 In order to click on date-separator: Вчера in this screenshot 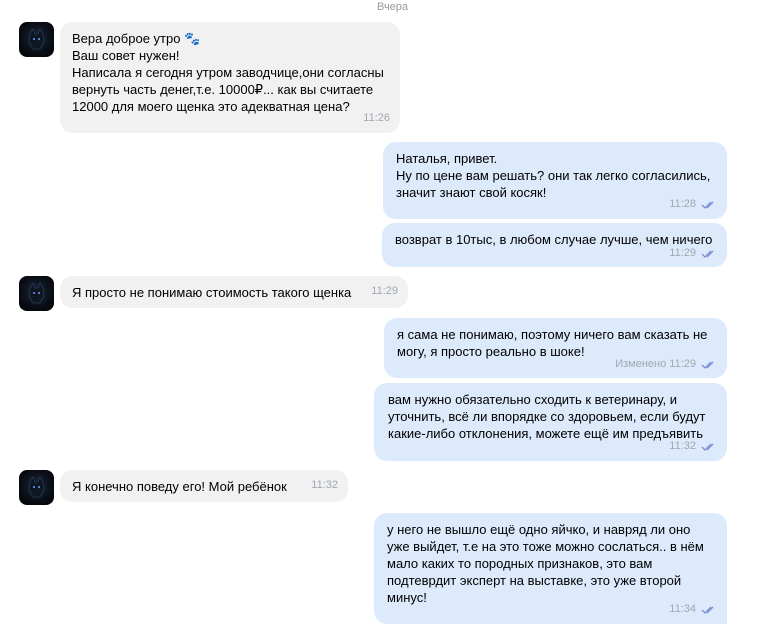, I will do `click(392, 7)`.